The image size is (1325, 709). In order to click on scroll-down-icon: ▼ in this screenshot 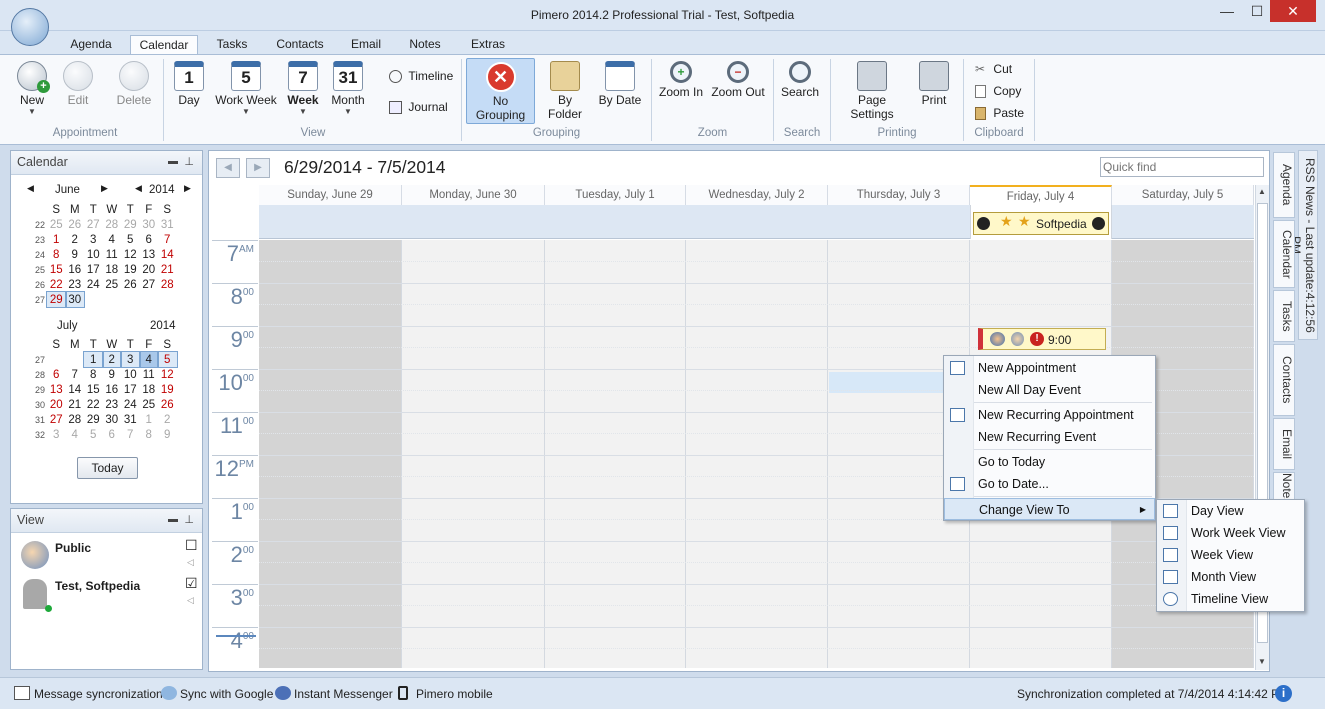, I will do `click(1262, 661)`.